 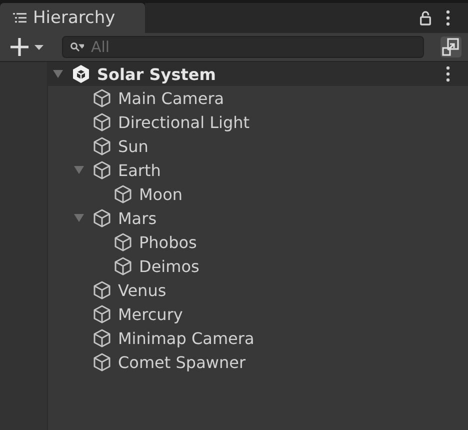 I want to click on object-name: Phobos, so click(x=168, y=242).